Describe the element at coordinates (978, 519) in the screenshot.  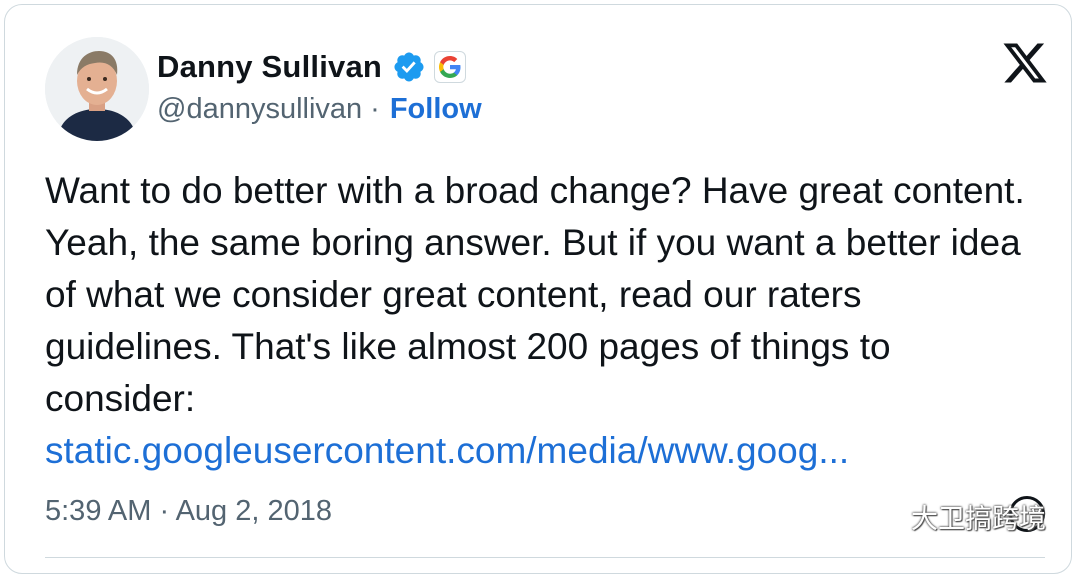
I see `watermark-text: 大卫搞跨境` at that location.